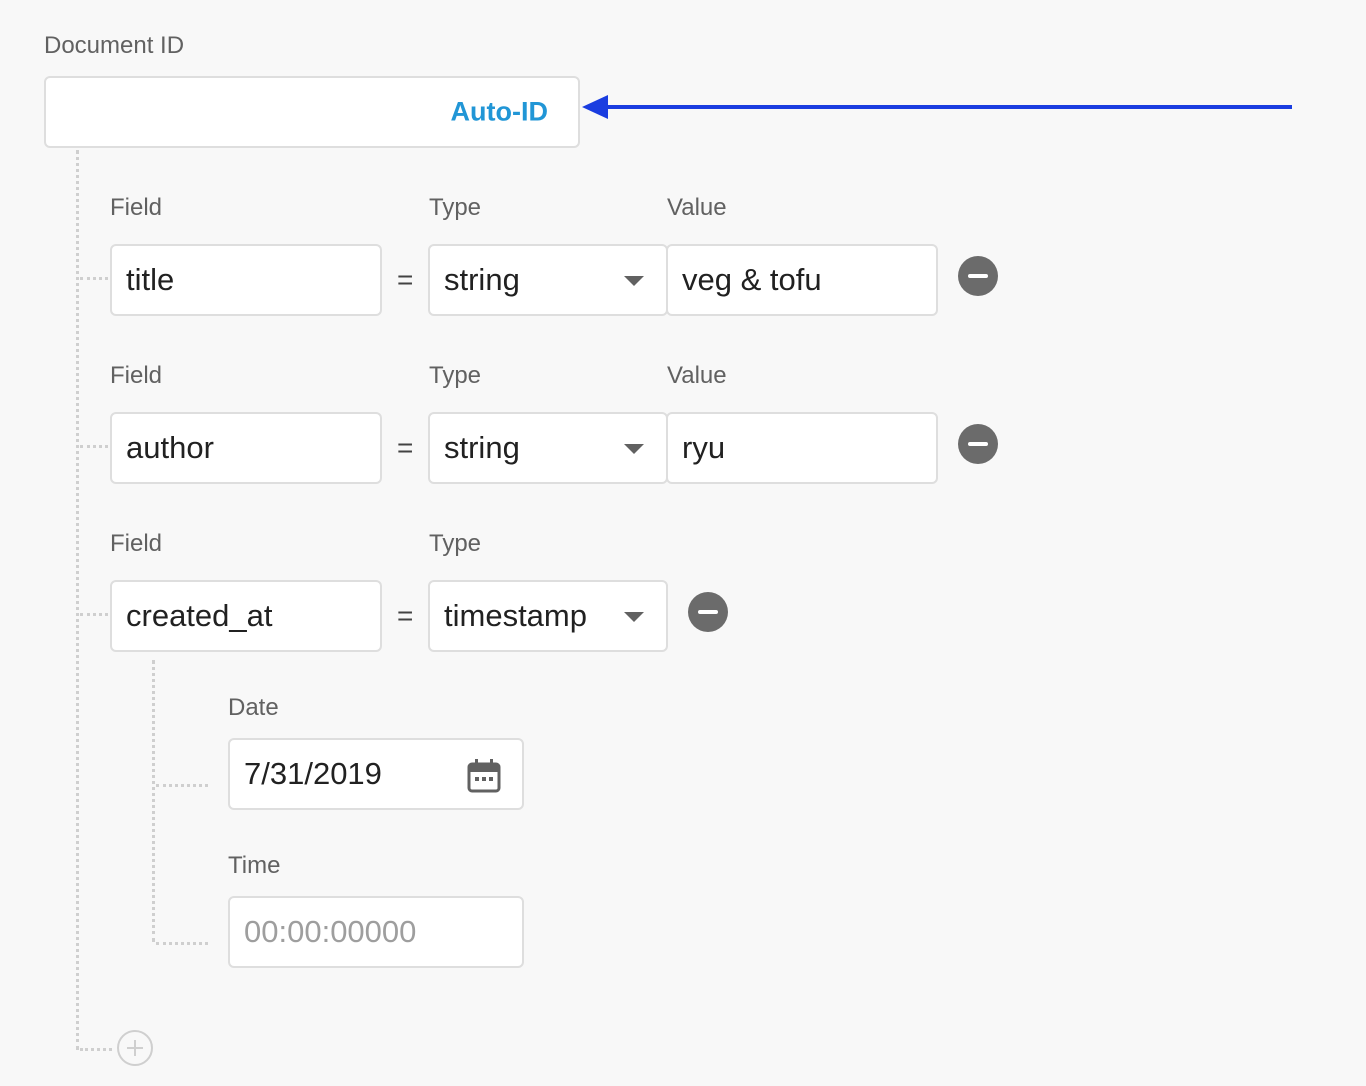 This screenshot has width=1366, height=1086. Describe the element at coordinates (704, 447) in the screenshot. I see `field-value-text: ryu` at that location.